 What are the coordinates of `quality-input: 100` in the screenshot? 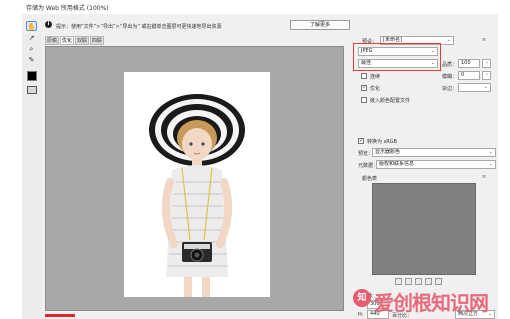 It's located at (469, 63).